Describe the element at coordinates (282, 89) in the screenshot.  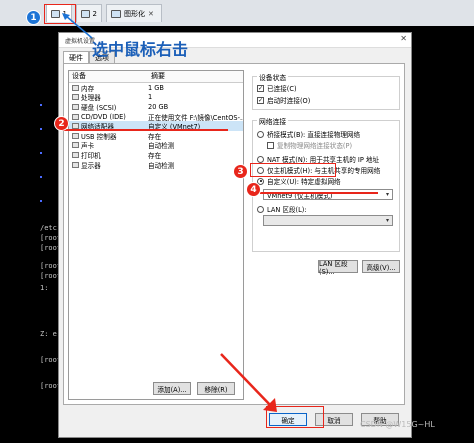
I see `connected-label: 已连接(C)` at that location.